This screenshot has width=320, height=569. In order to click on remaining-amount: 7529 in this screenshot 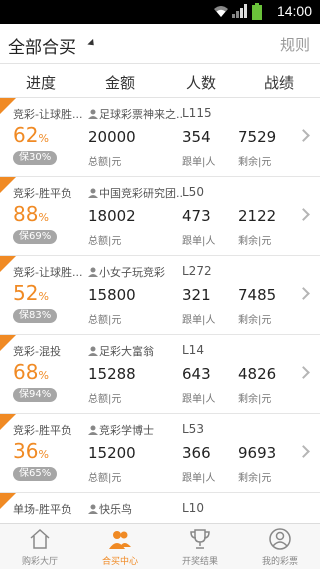, I will do `click(257, 137)`.